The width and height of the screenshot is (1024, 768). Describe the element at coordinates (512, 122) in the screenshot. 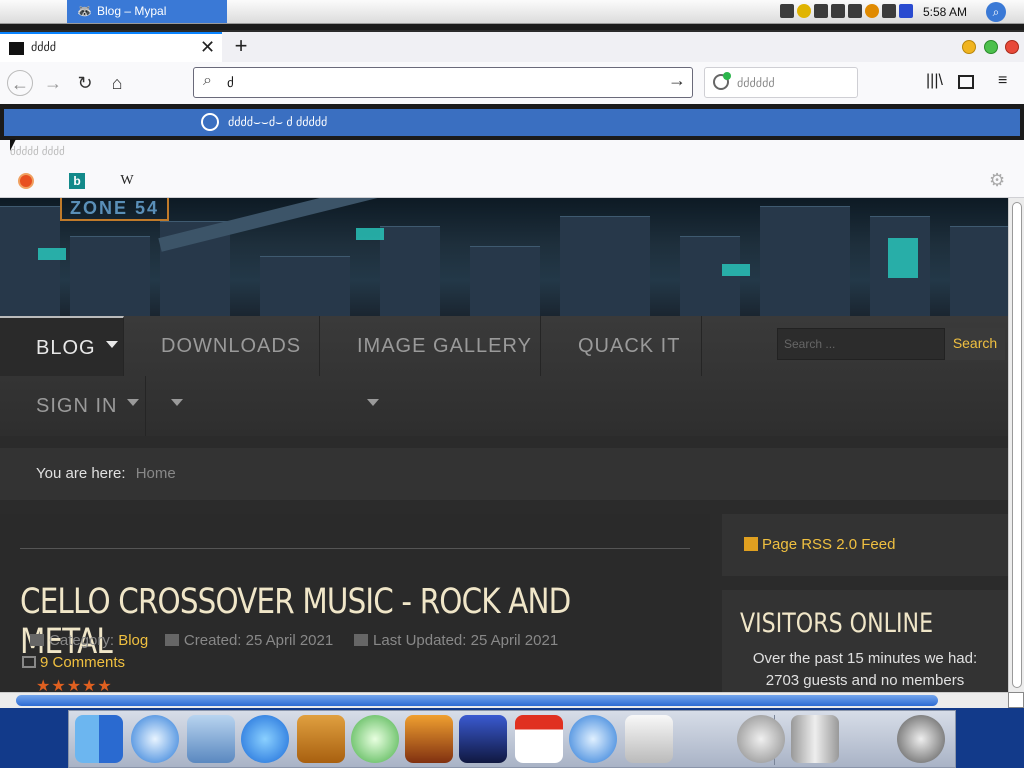

I see `notification-bar: ძძძძ⌣⌣ძ⌣ ძ ძძძძძ` at that location.